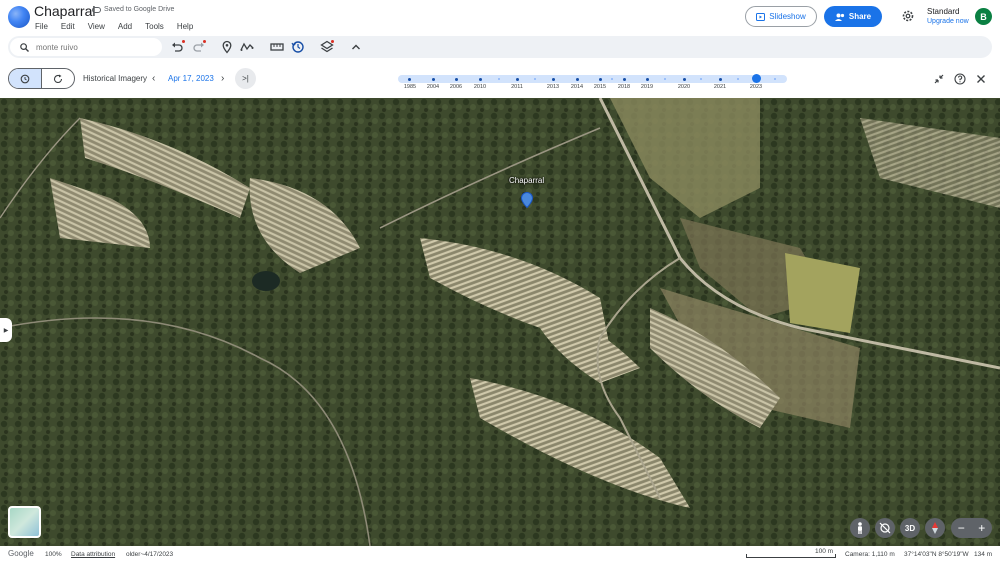  I want to click on timeline-year-label: 2019, so click(647, 87).